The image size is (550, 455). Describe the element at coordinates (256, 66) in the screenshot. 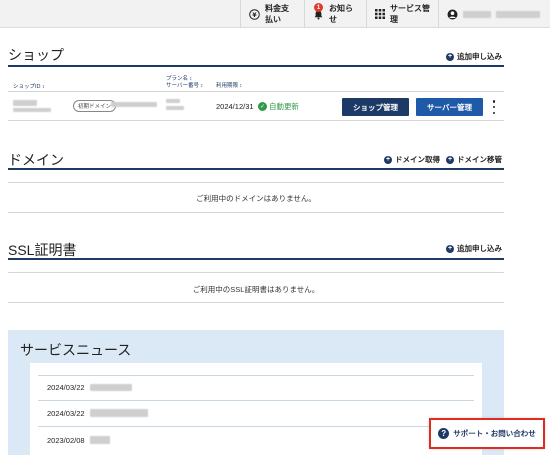

I see `shop-title-rule` at that location.